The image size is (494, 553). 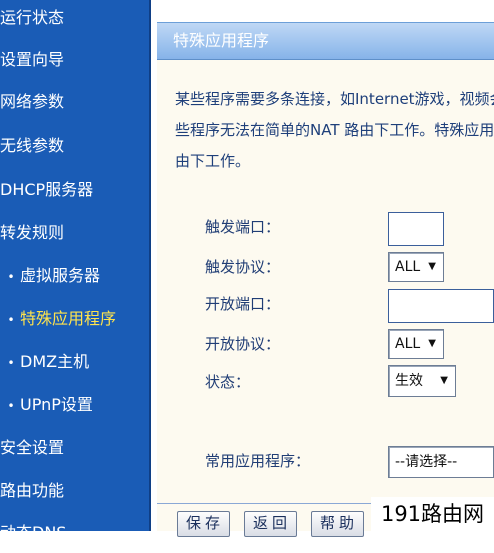 I want to click on sidebar-item-virtual-server: • 虚拟服务器, so click(x=76, y=276).